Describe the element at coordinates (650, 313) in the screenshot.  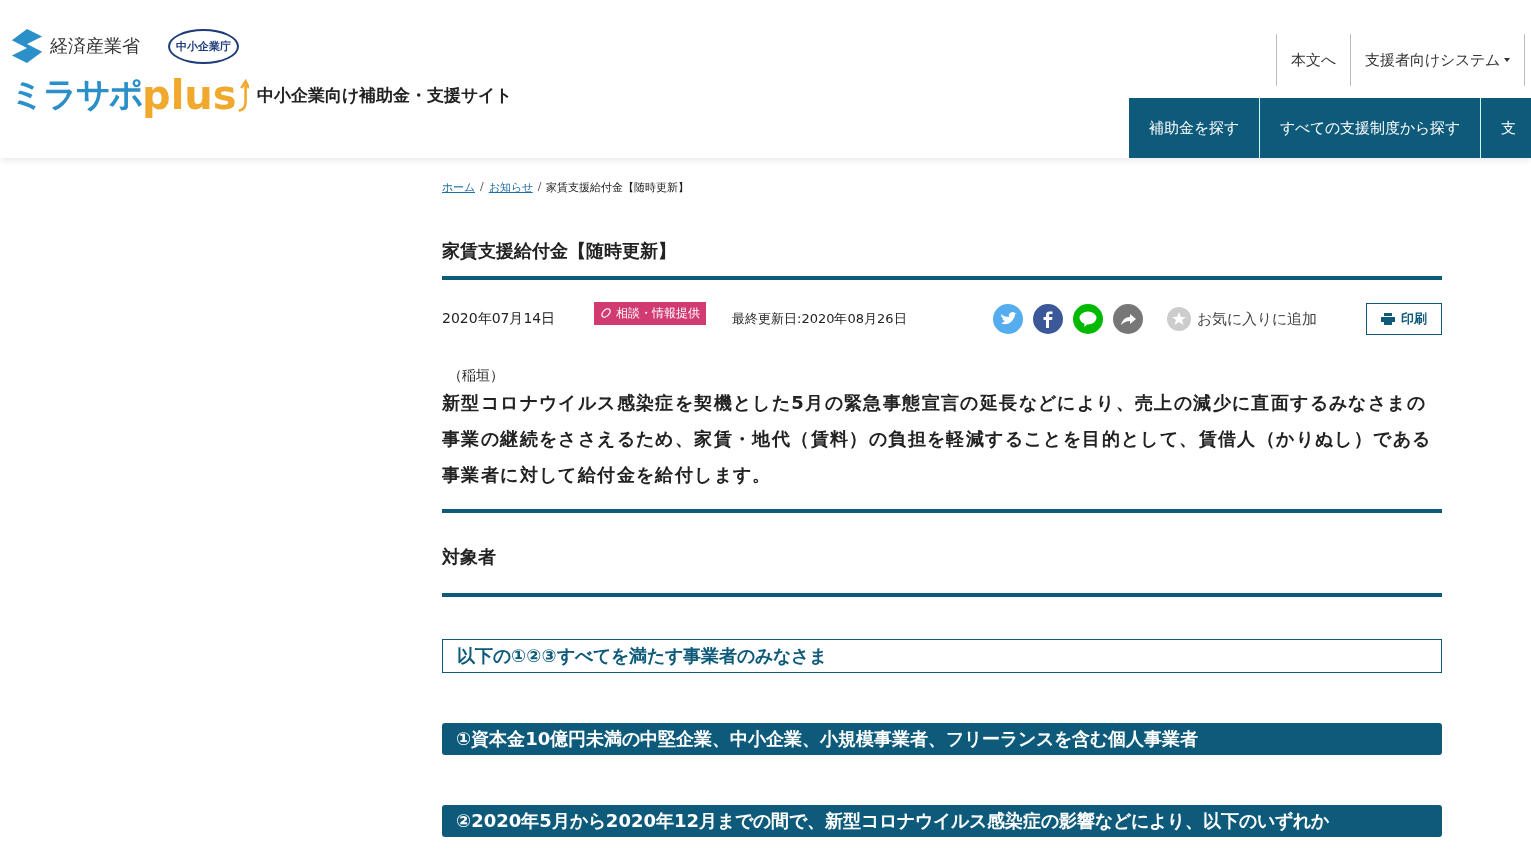
I see `category-tag: 相談・情報提供` at that location.